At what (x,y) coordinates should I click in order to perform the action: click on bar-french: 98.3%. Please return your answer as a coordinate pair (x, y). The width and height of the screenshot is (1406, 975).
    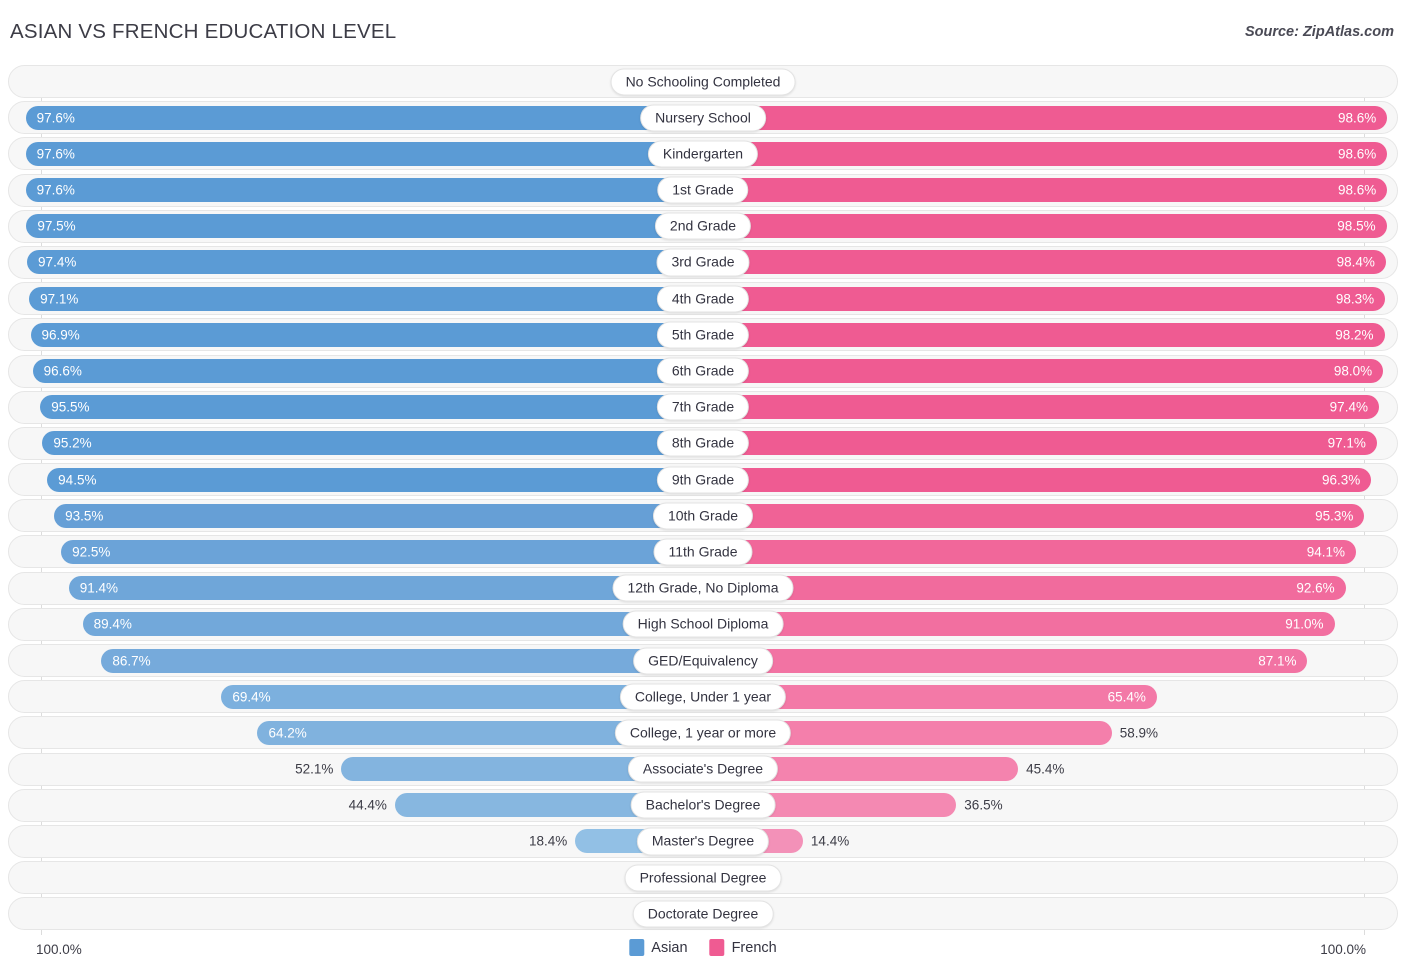
    Looking at the image, I should click on (1044, 298).